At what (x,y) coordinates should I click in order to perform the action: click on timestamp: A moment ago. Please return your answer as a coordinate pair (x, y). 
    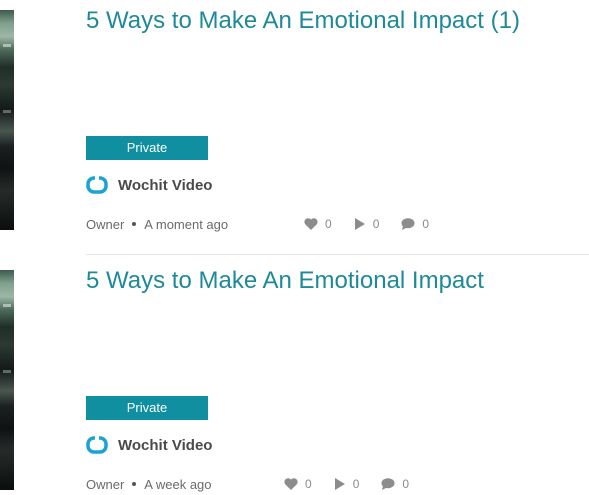
    Looking at the image, I should click on (186, 224).